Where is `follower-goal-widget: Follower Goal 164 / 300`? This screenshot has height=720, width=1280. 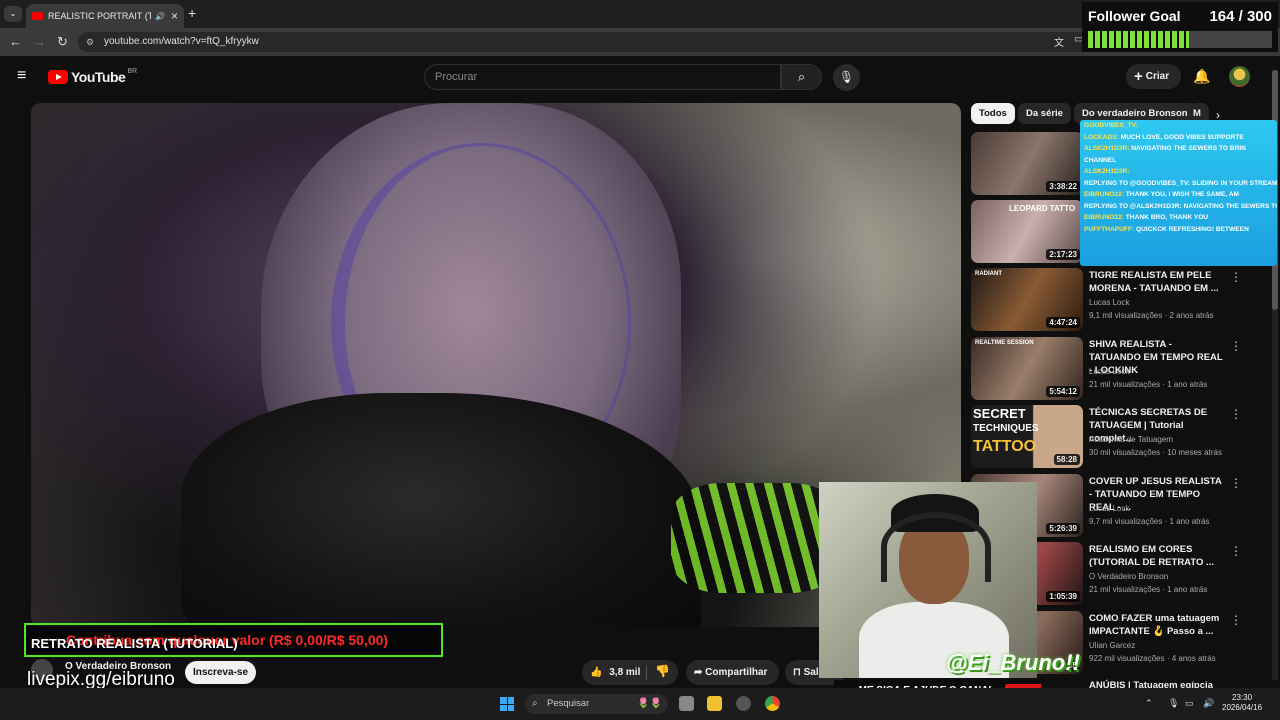
follower-goal-widget: Follower Goal 164 / 300 is located at coordinates (1180, 27).